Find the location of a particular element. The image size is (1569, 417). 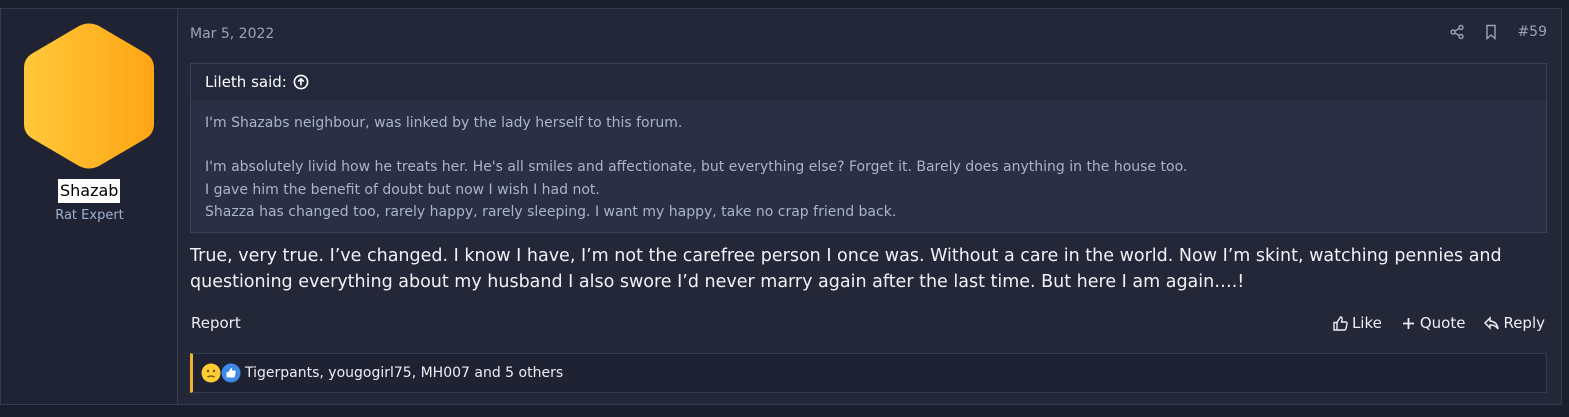

quote-label: Quote is located at coordinates (1442, 323).